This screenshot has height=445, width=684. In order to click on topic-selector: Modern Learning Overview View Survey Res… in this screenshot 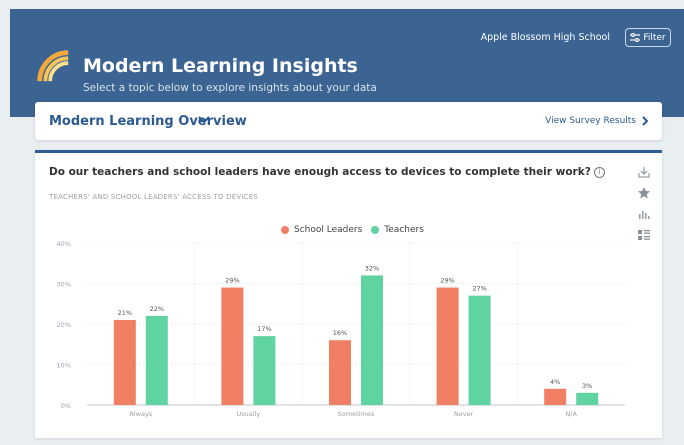, I will do `click(348, 121)`.